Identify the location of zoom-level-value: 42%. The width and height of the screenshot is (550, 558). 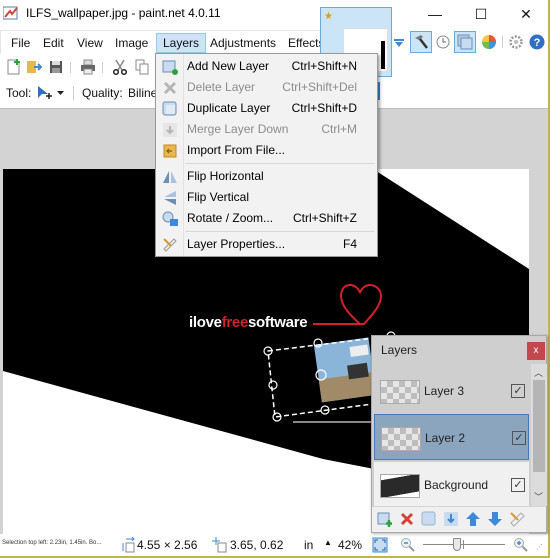
(350, 545).